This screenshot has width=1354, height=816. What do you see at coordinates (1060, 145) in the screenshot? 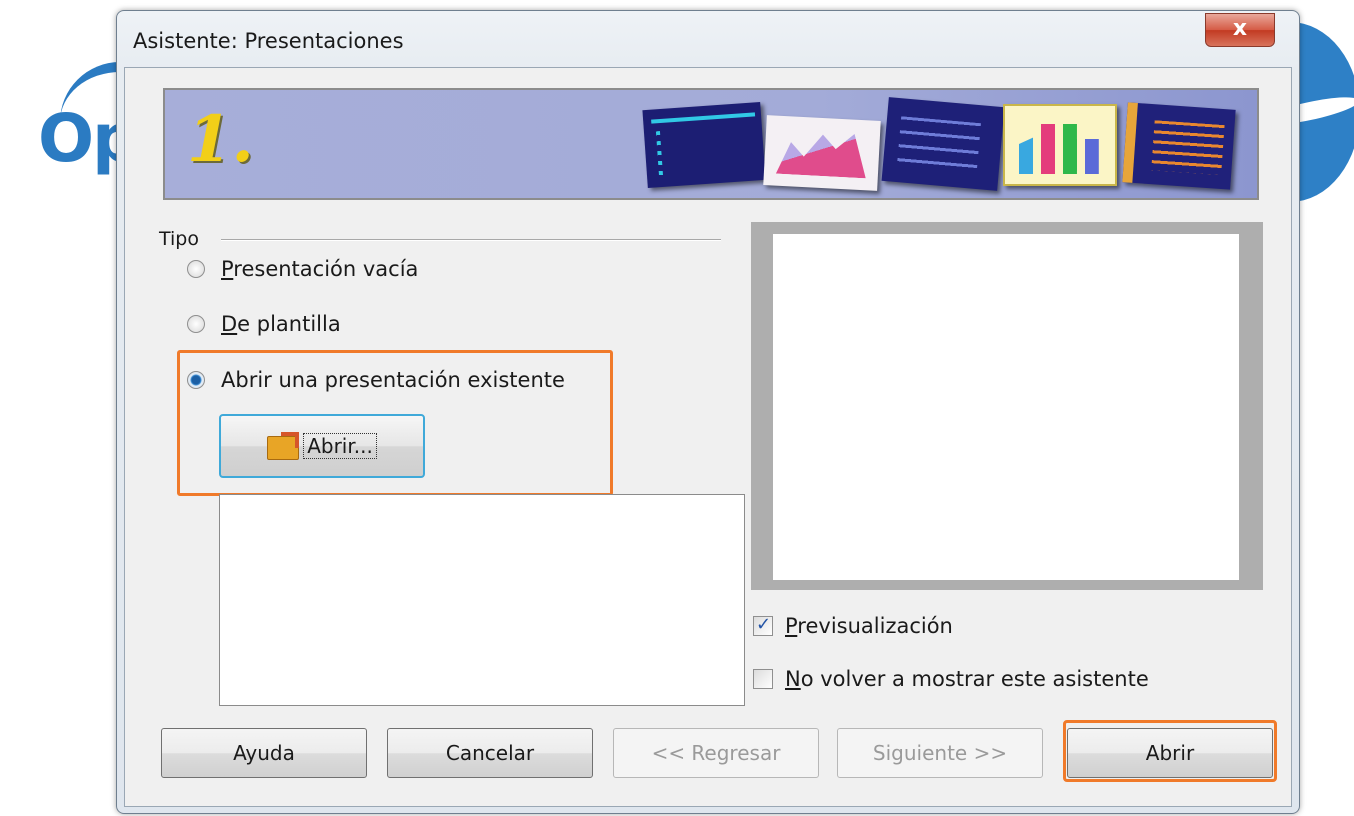
I see `chart-thumbnail-icon` at bounding box center [1060, 145].